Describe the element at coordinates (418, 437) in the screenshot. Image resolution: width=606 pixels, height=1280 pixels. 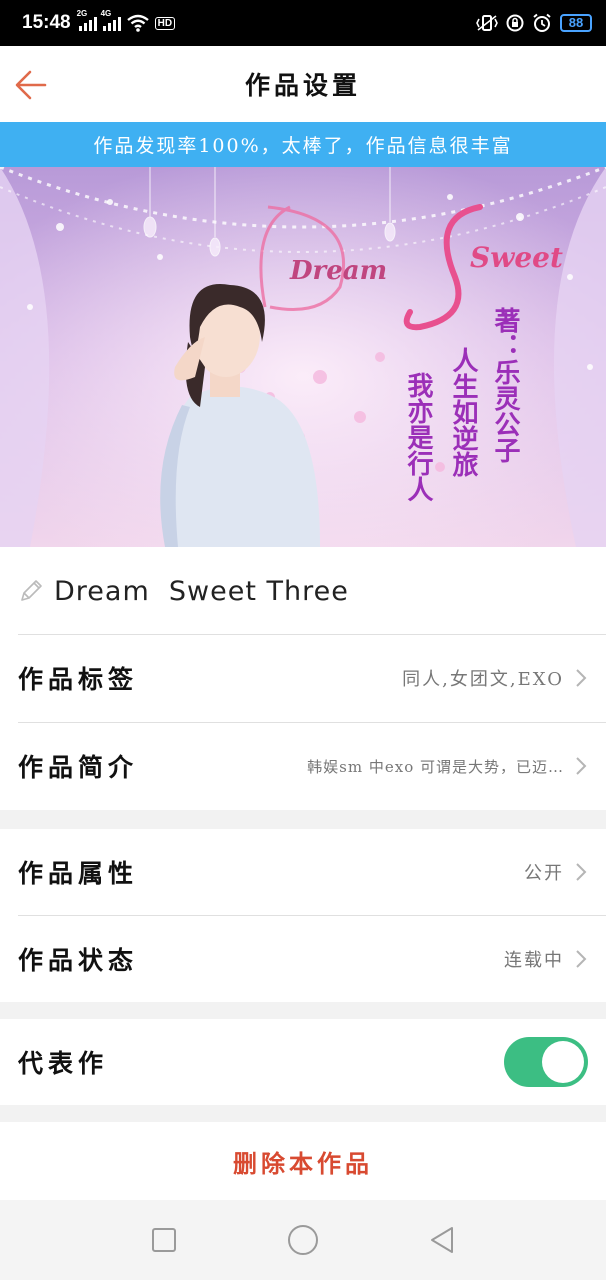
I see `cover-line2: 我亦是行人` at that location.